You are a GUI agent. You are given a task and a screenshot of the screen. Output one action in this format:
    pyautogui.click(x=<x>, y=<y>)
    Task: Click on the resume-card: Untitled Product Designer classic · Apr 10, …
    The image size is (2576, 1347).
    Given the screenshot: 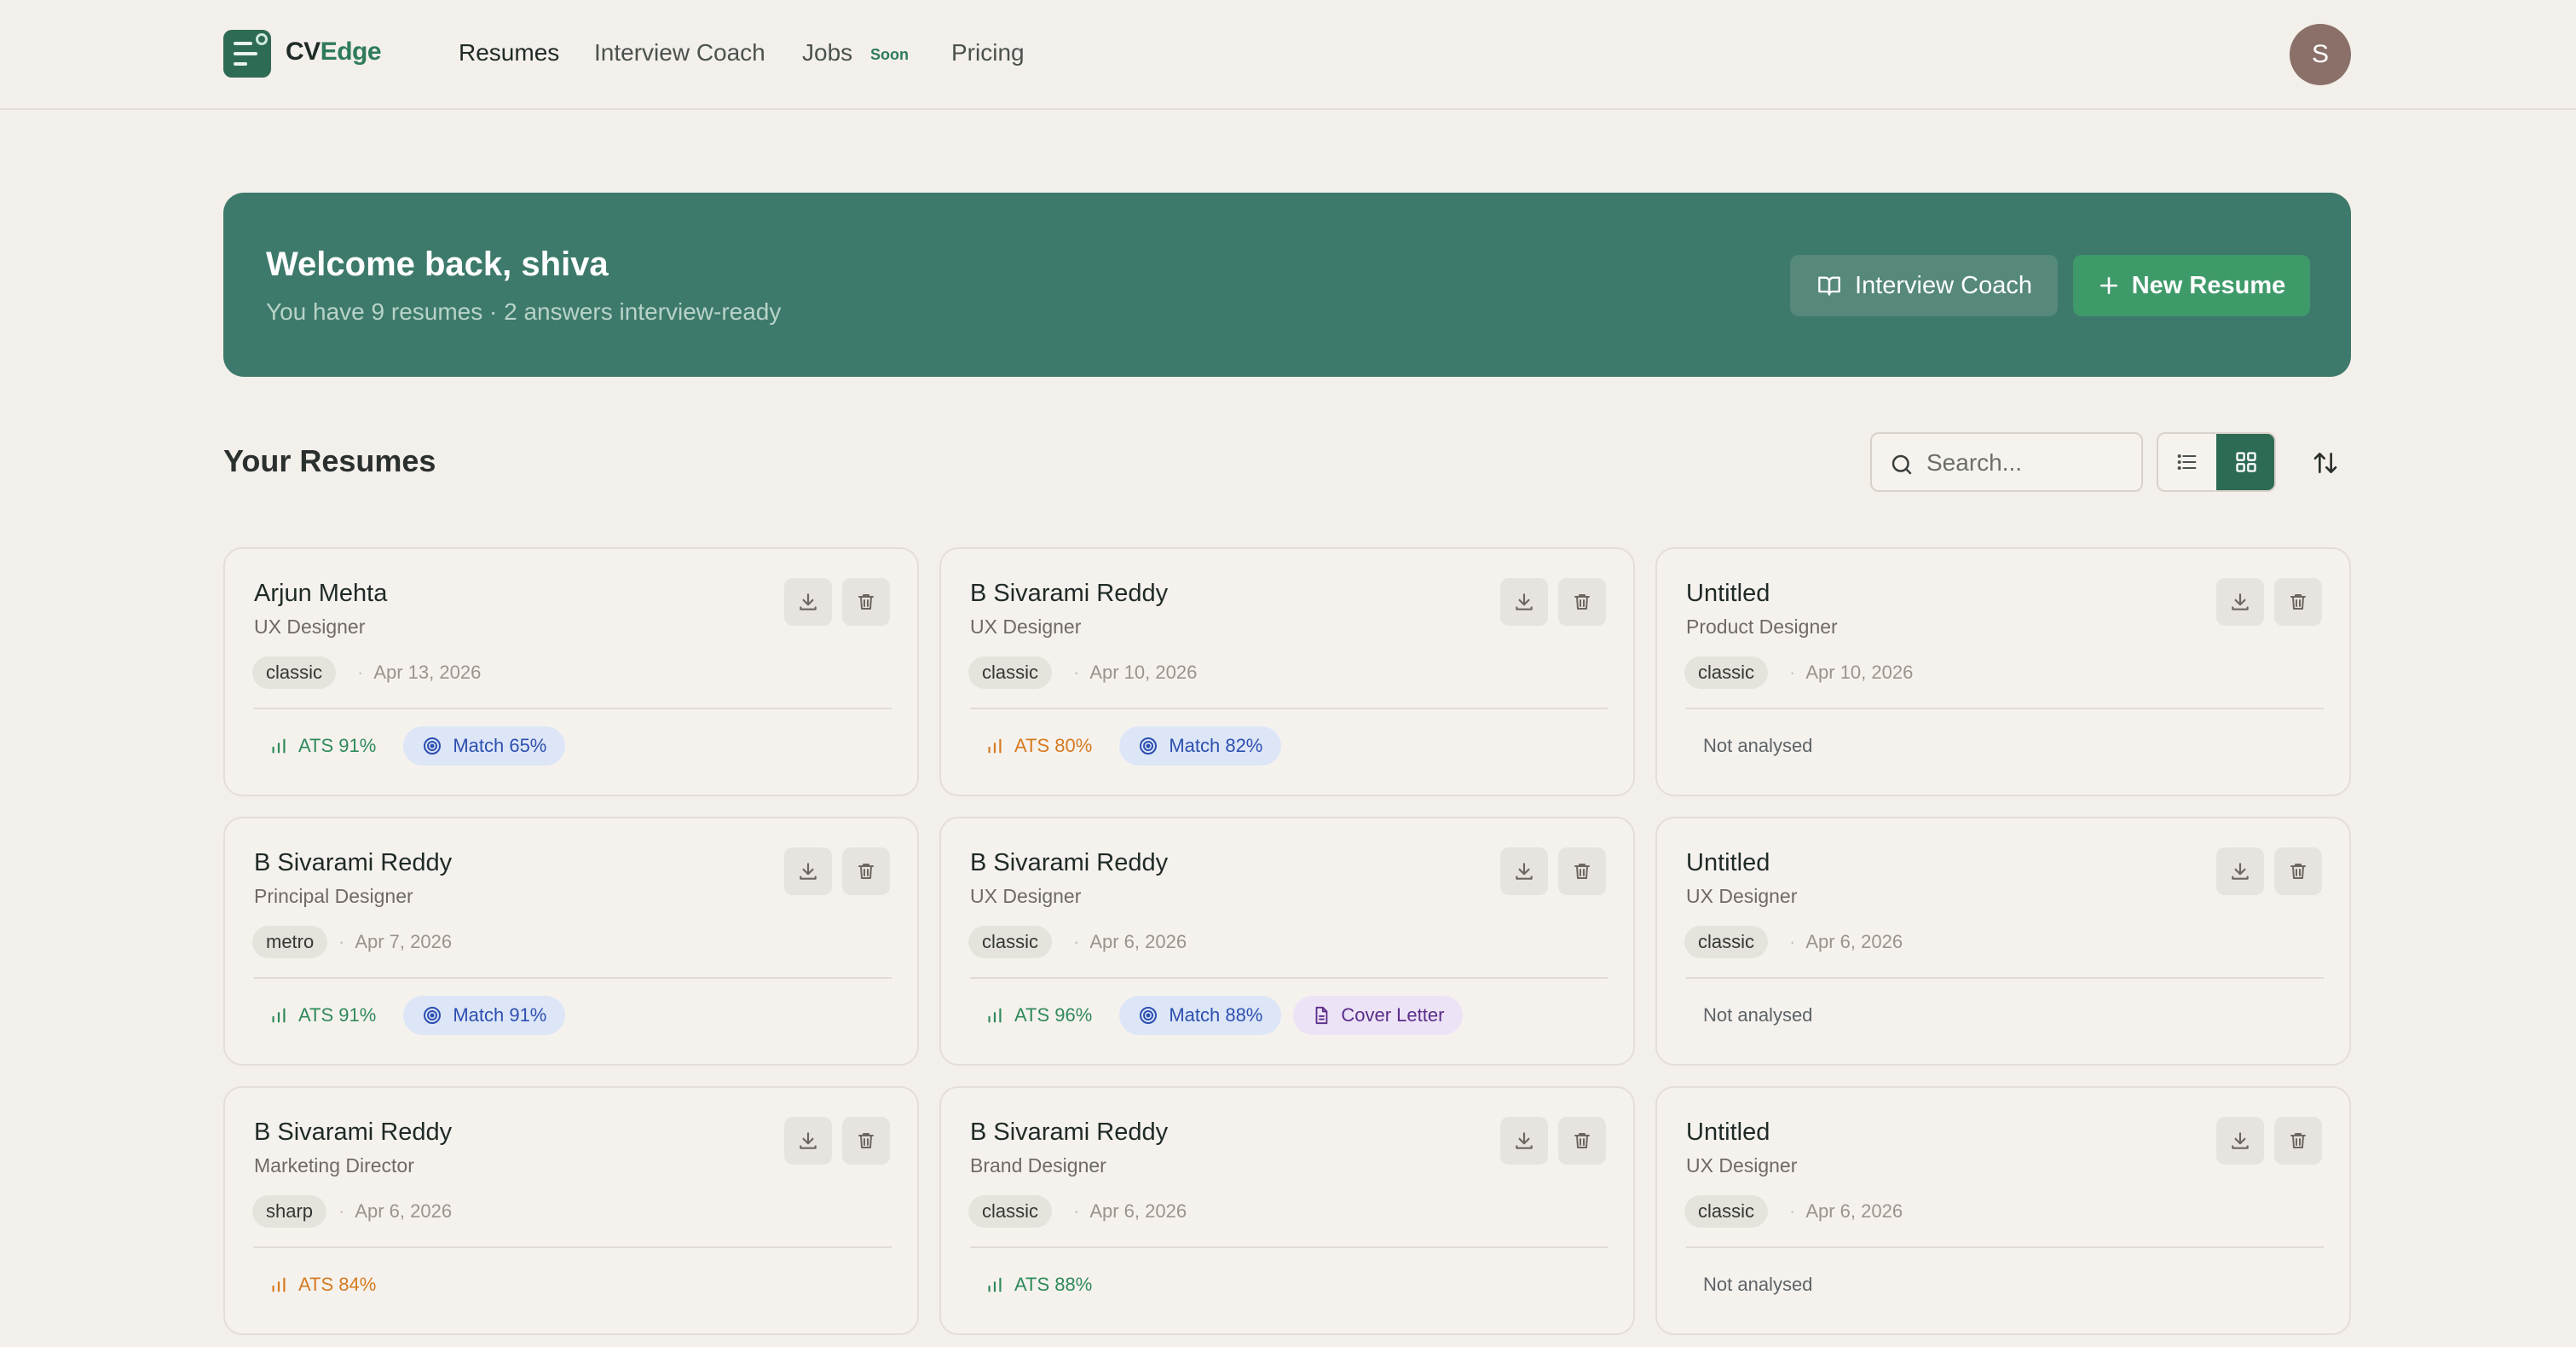 What is the action you would take?
    pyautogui.click(x=2003, y=672)
    